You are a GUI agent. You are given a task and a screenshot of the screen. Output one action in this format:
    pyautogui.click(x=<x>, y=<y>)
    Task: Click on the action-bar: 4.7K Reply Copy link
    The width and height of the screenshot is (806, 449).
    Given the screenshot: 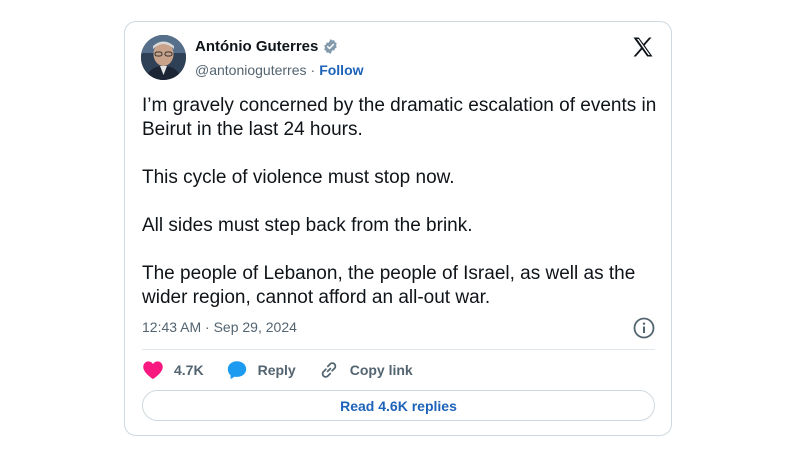 What is the action you would take?
    pyautogui.click(x=288, y=370)
    